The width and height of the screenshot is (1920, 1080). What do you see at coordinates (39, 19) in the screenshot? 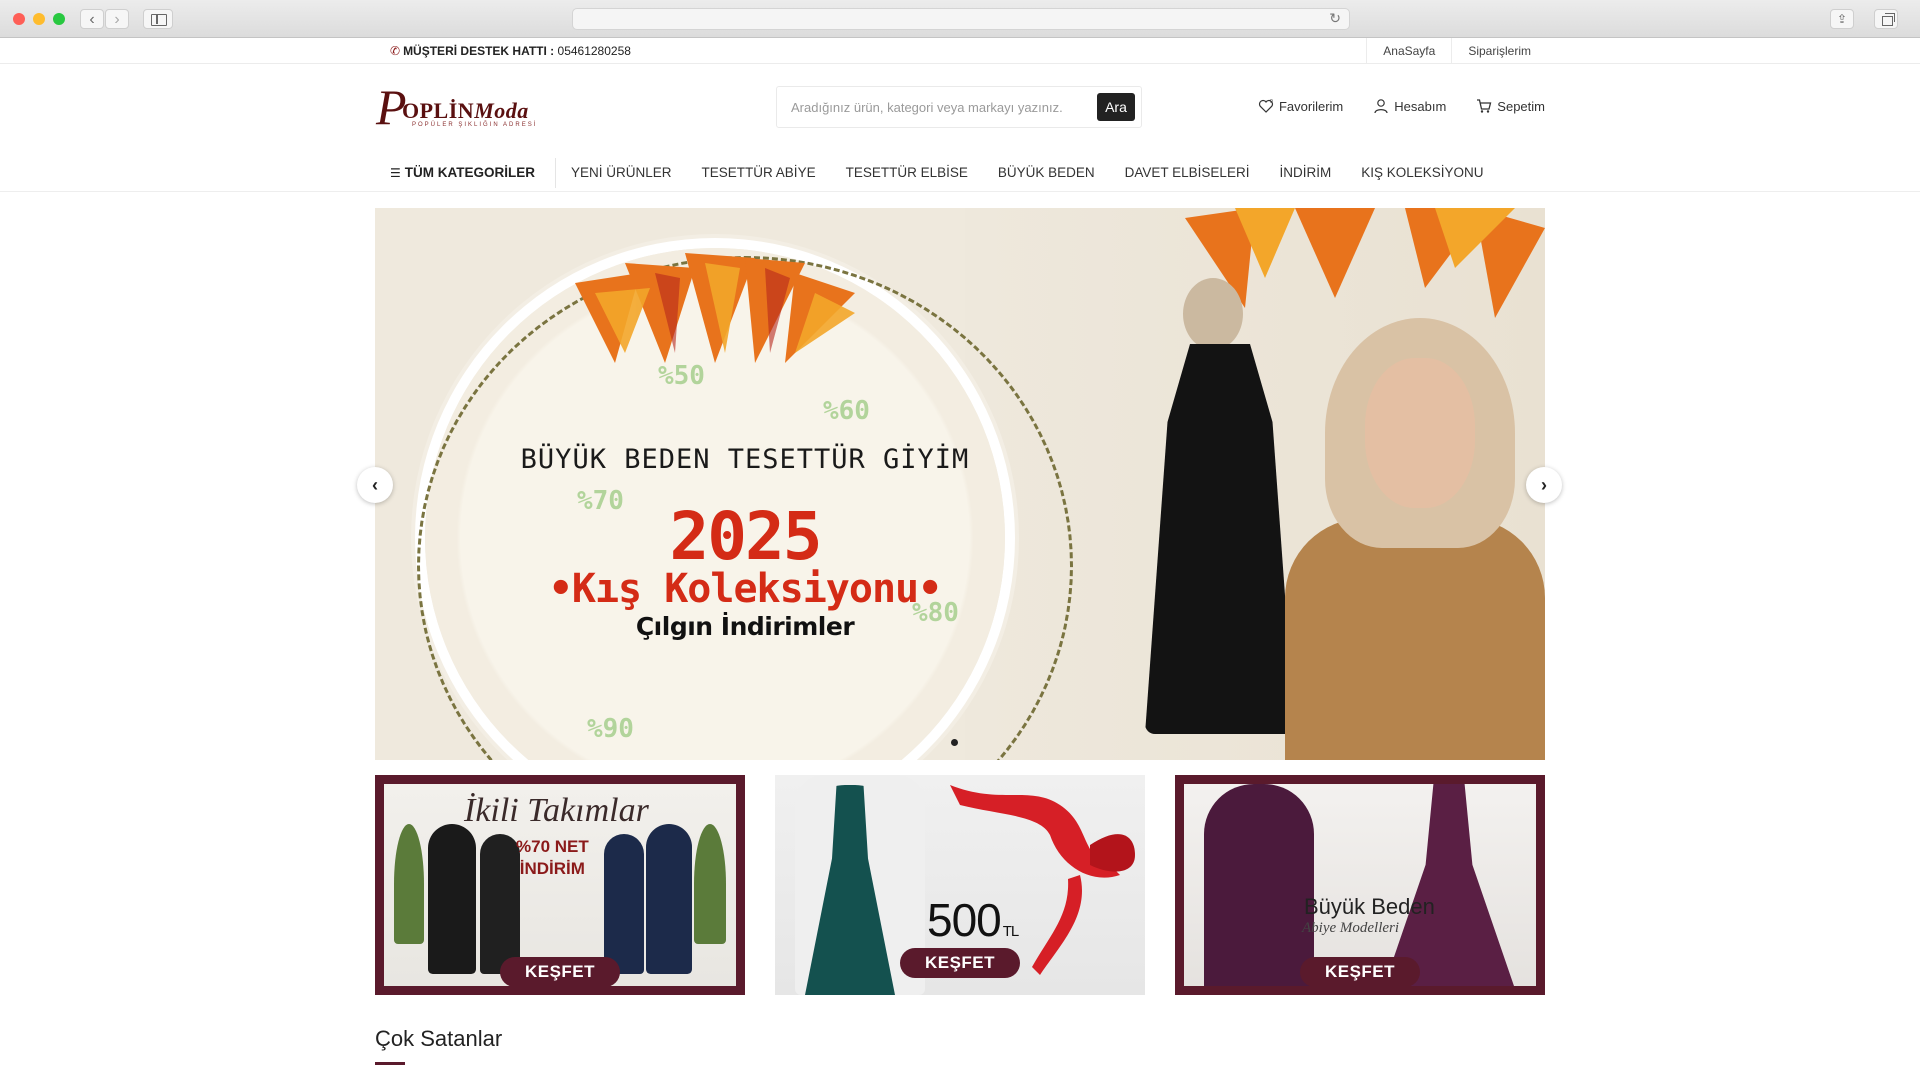
I see `minimize-window-button` at bounding box center [39, 19].